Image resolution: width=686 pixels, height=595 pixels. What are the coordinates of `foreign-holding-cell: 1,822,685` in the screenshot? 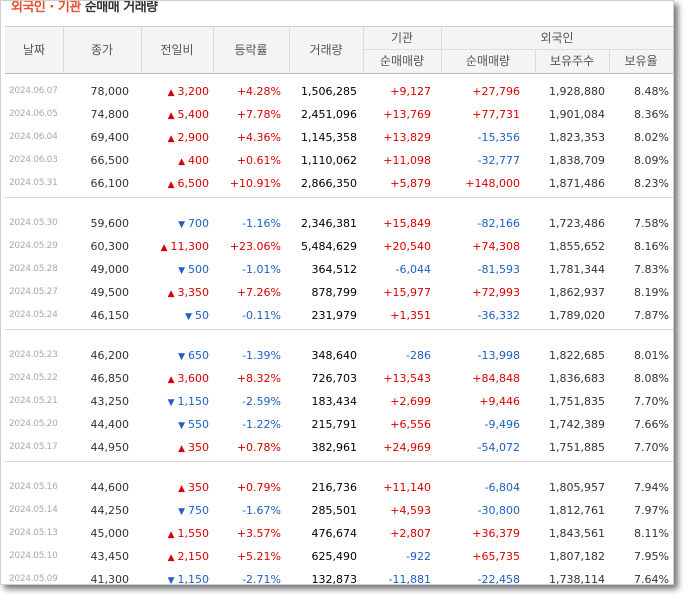 It's located at (577, 355).